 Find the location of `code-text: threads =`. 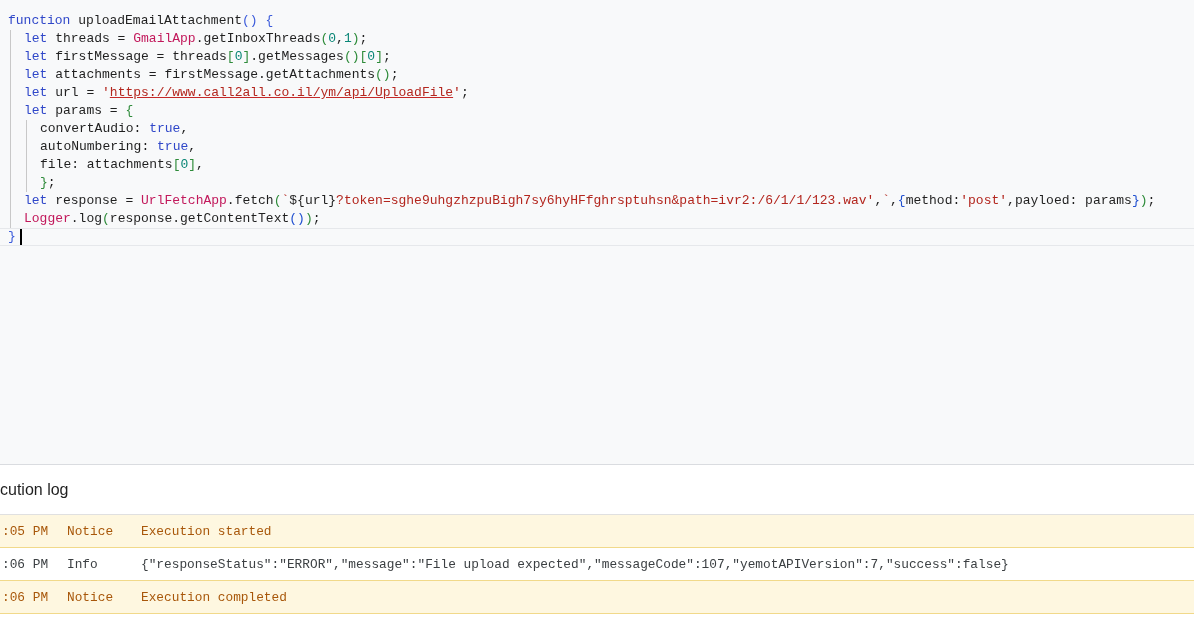

code-text: threads = is located at coordinates (90, 39).